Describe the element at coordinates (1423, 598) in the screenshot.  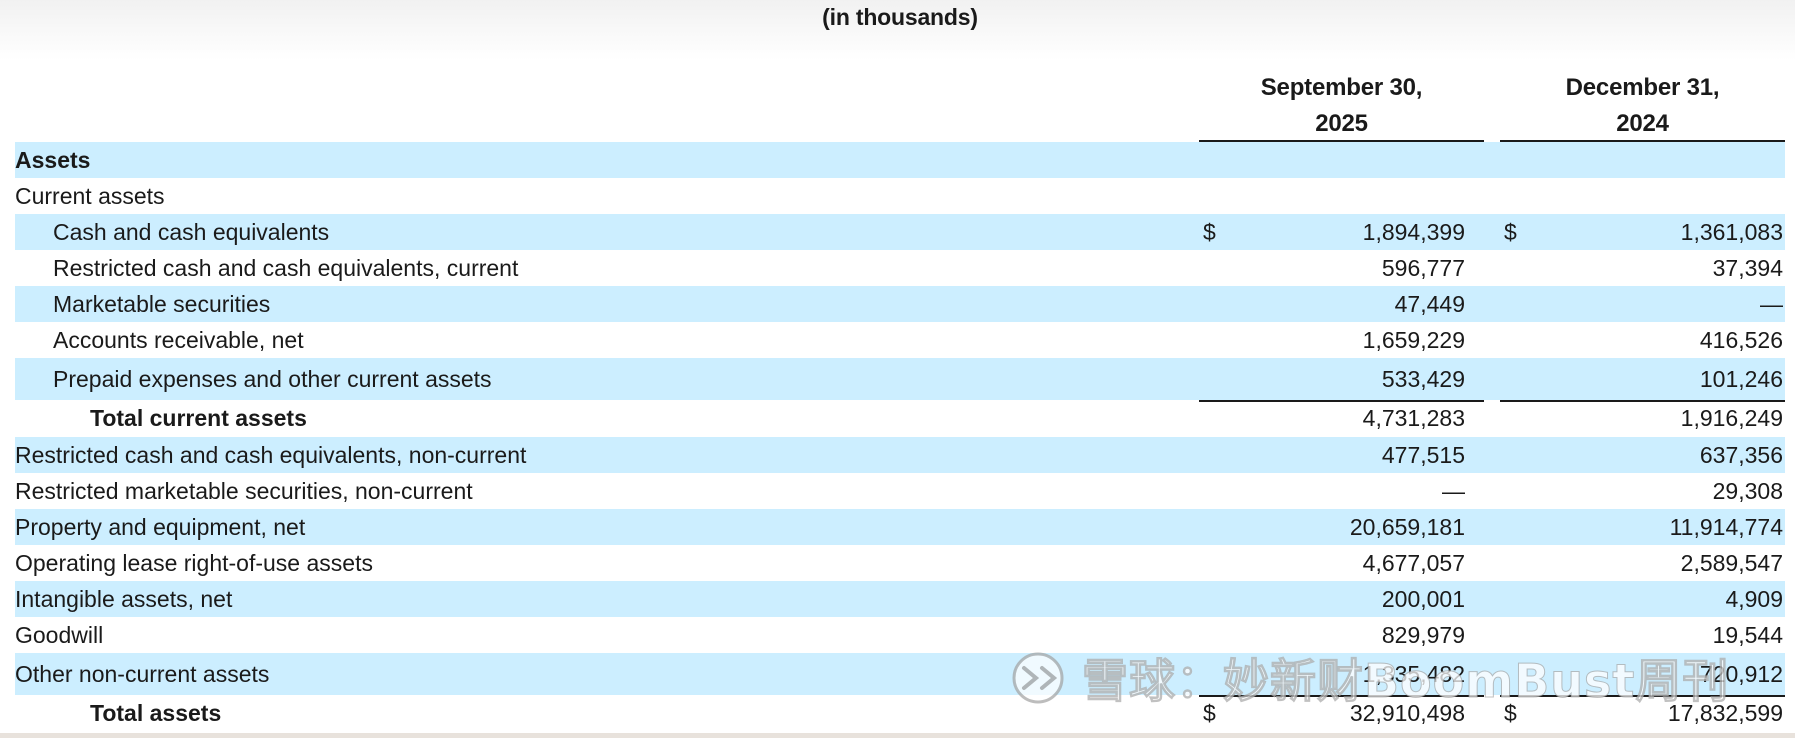
I see `value-sep-2025: 200,001` at that location.